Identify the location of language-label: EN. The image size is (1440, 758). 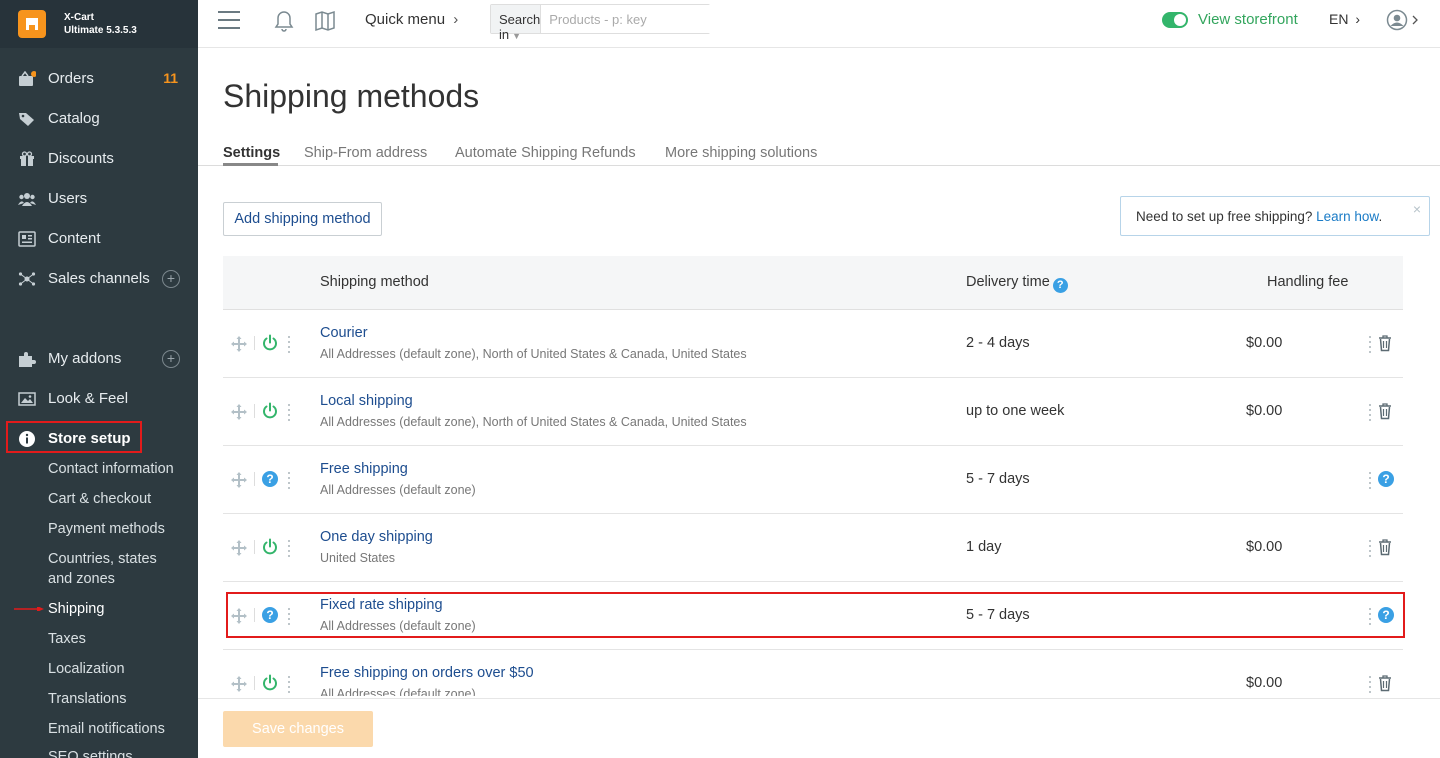
(1339, 19).